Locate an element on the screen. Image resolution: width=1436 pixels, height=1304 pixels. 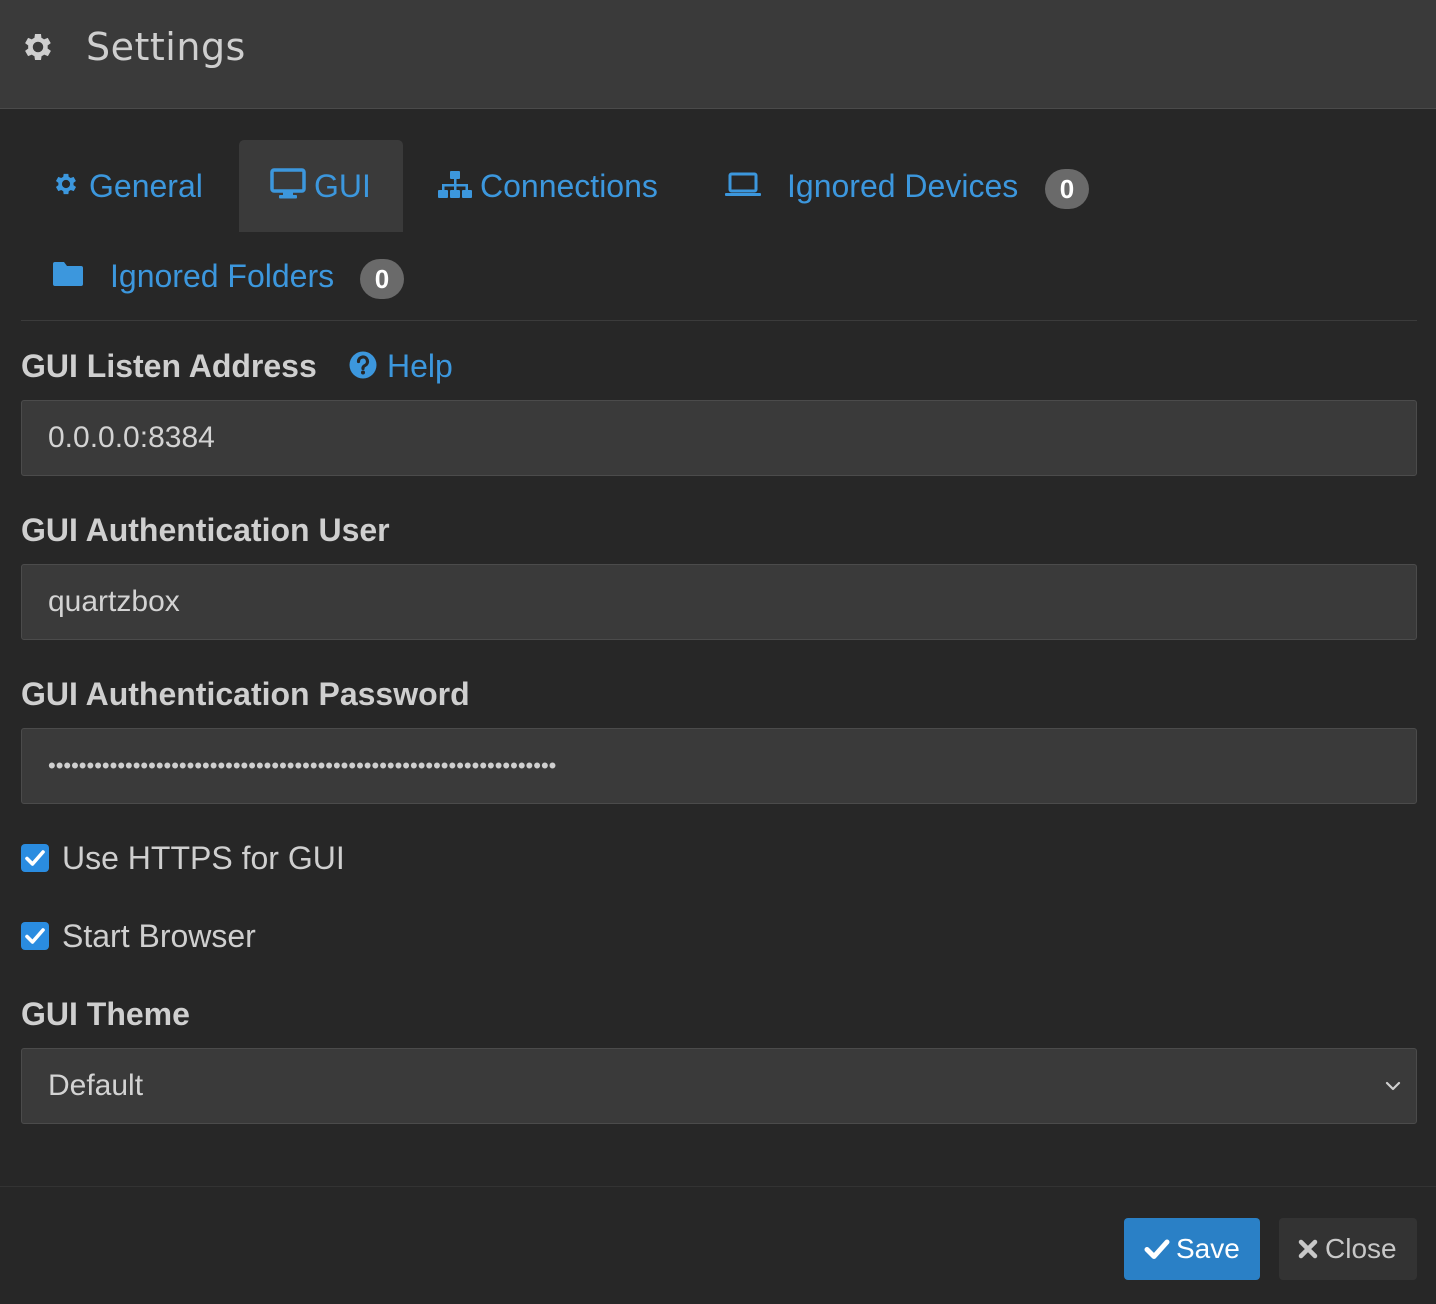
listen-address-input: 0.0.0.0:8384 is located at coordinates (719, 438).